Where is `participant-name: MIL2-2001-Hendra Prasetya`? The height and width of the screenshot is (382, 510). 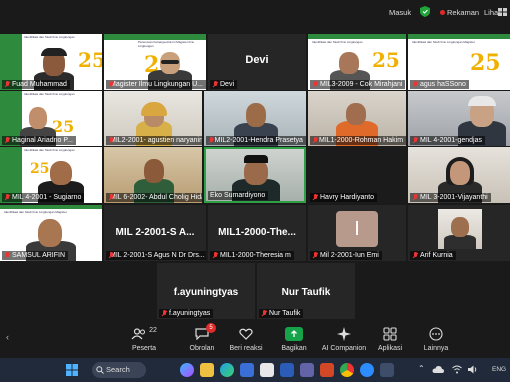 participant-name: MIL2-2001-Hendra Prasetya is located at coordinates (256, 140).